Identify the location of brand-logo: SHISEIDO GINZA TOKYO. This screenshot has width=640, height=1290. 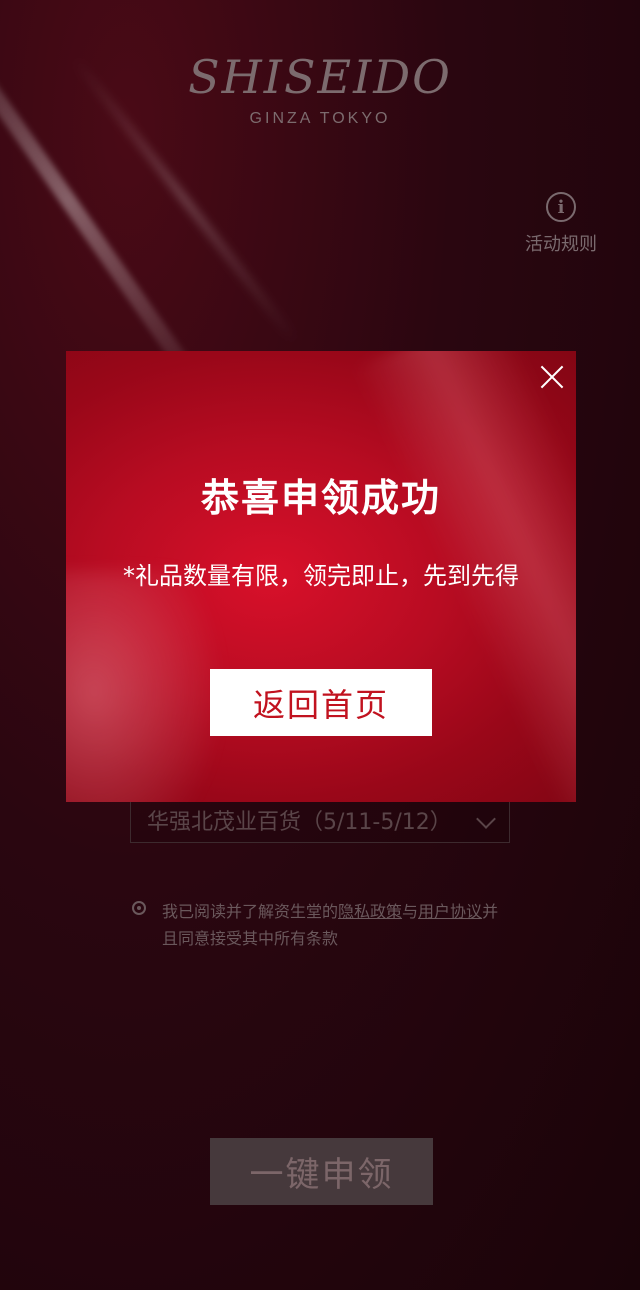
(320, 89).